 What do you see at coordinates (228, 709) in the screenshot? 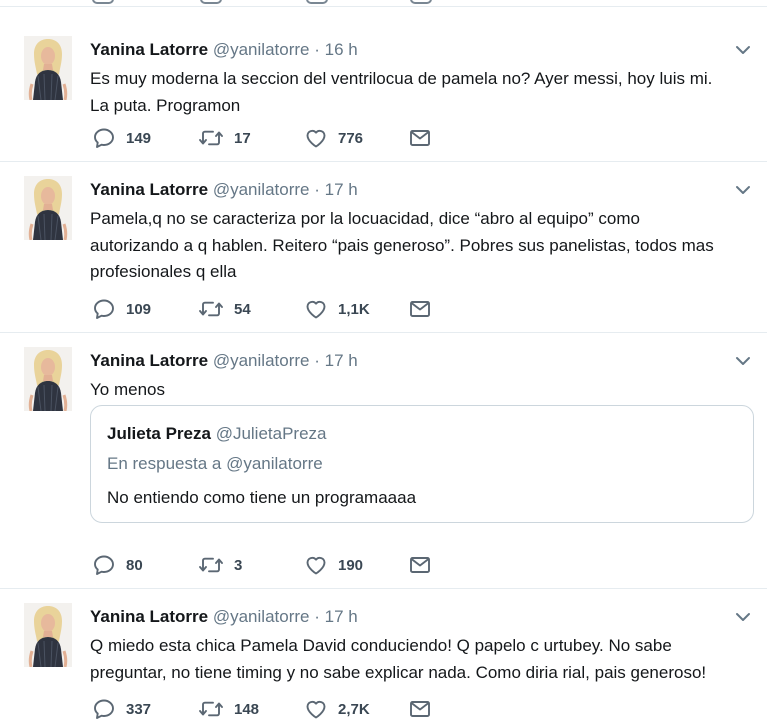
I see `retweet-button: 148` at bounding box center [228, 709].